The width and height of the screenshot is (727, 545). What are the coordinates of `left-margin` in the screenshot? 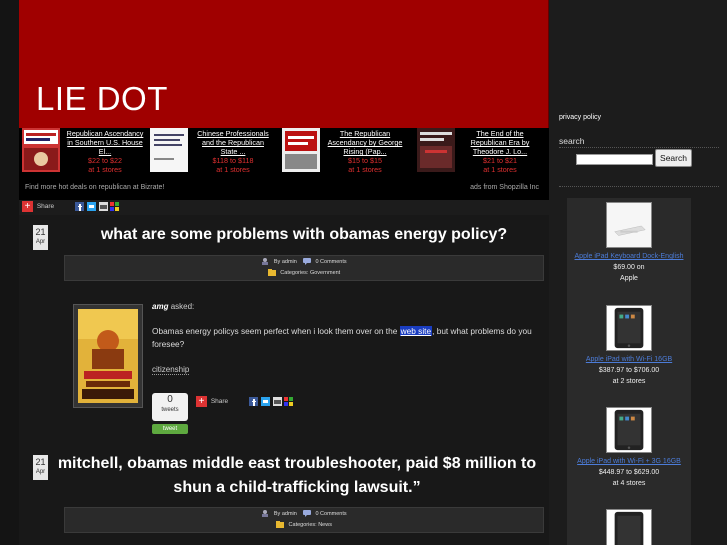 It's located at (9, 272).